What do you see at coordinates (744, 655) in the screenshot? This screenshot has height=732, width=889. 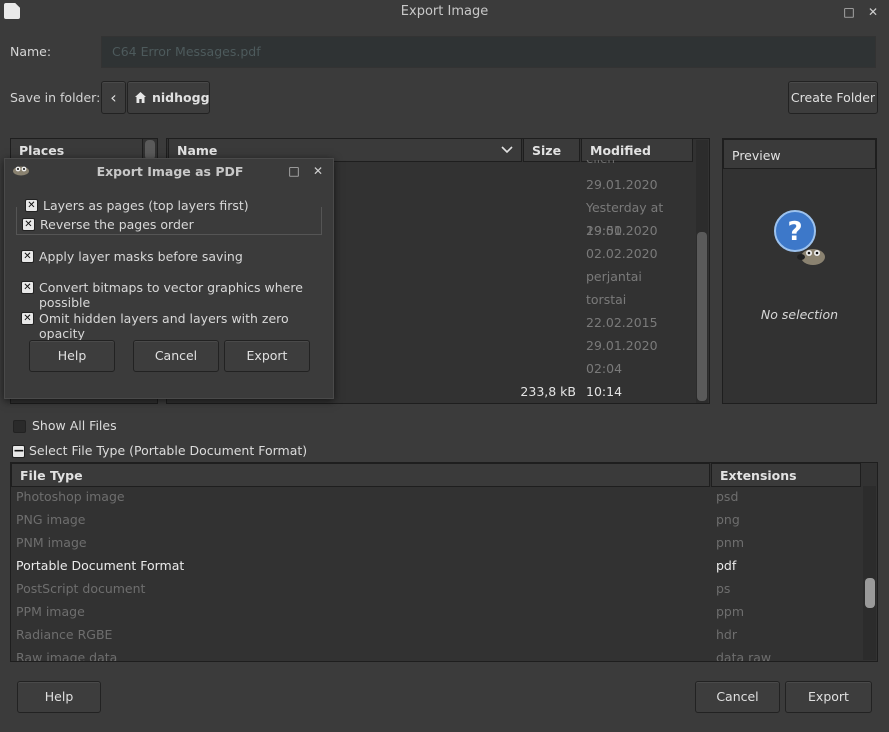 I see `extension-cell: data raw` at bounding box center [744, 655].